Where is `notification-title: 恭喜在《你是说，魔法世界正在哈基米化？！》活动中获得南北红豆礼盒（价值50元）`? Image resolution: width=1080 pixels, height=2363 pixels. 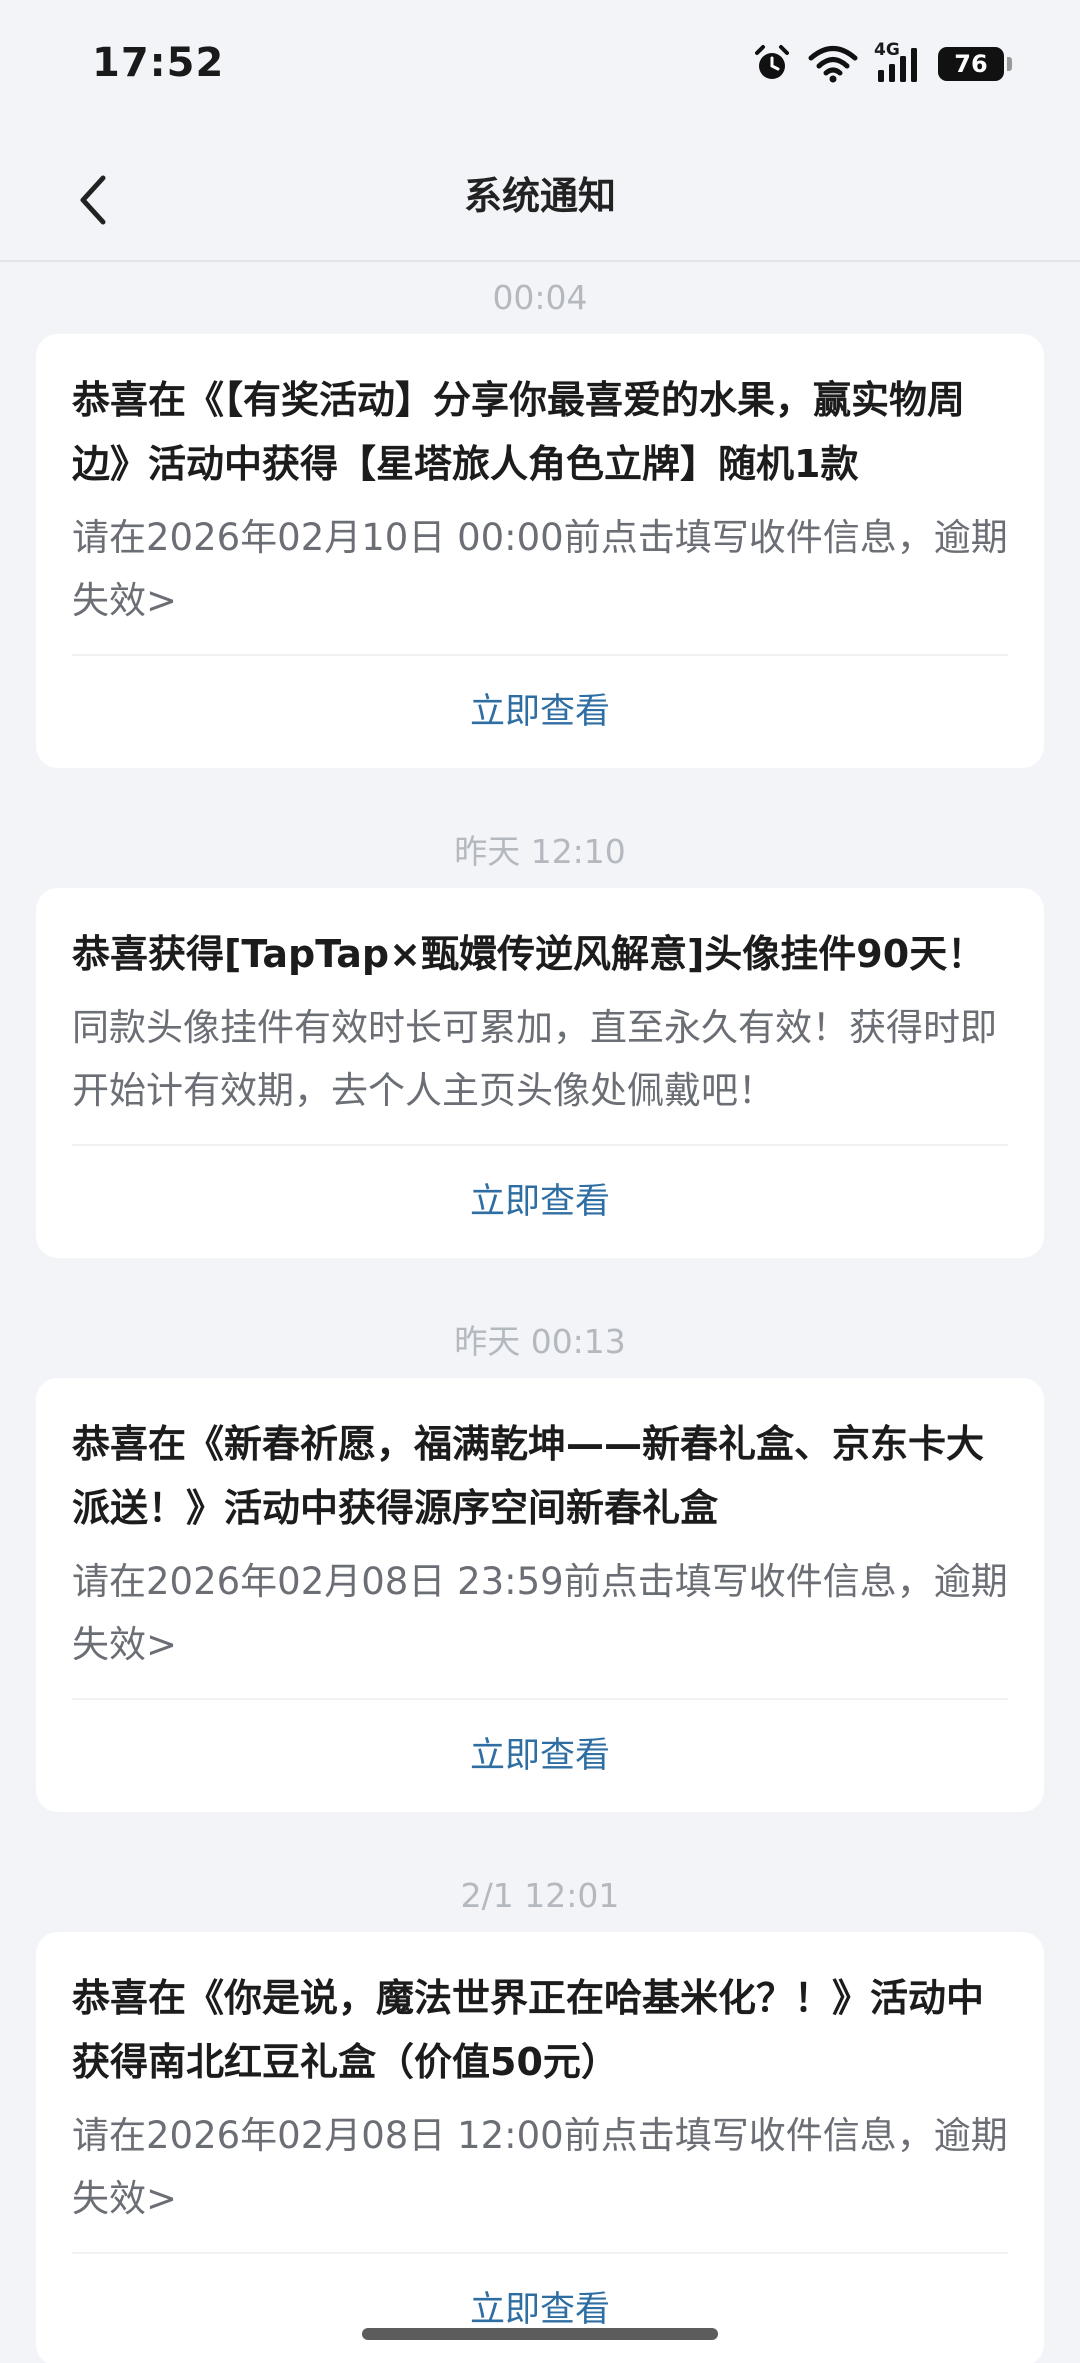 notification-title: 恭喜在《你是说，魔法世界正在哈基米化？！》活动中获得南北红豆礼盒（价值50元） is located at coordinates (528, 2030).